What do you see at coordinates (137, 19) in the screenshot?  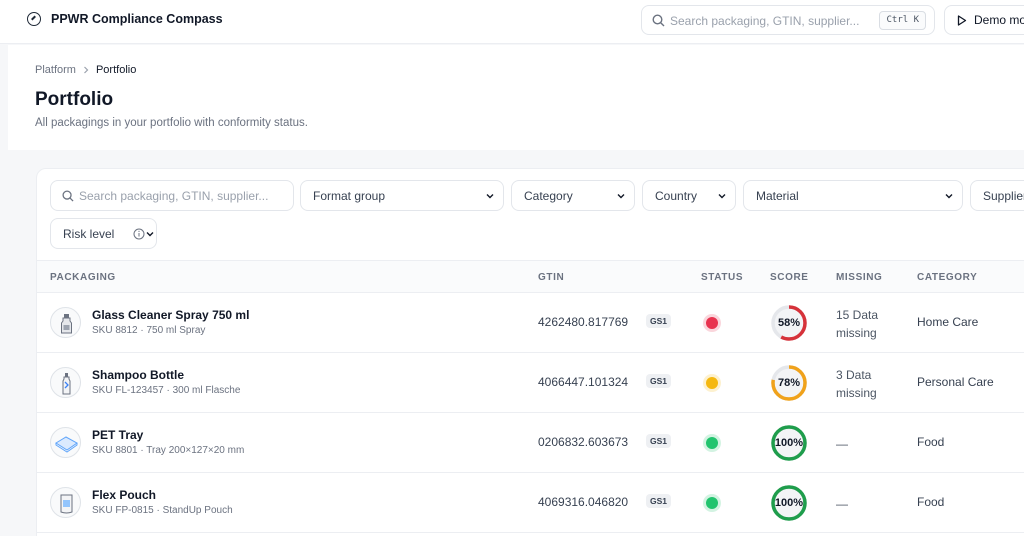 I see `app-title: PPWR Compliance Compass` at bounding box center [137, 19].